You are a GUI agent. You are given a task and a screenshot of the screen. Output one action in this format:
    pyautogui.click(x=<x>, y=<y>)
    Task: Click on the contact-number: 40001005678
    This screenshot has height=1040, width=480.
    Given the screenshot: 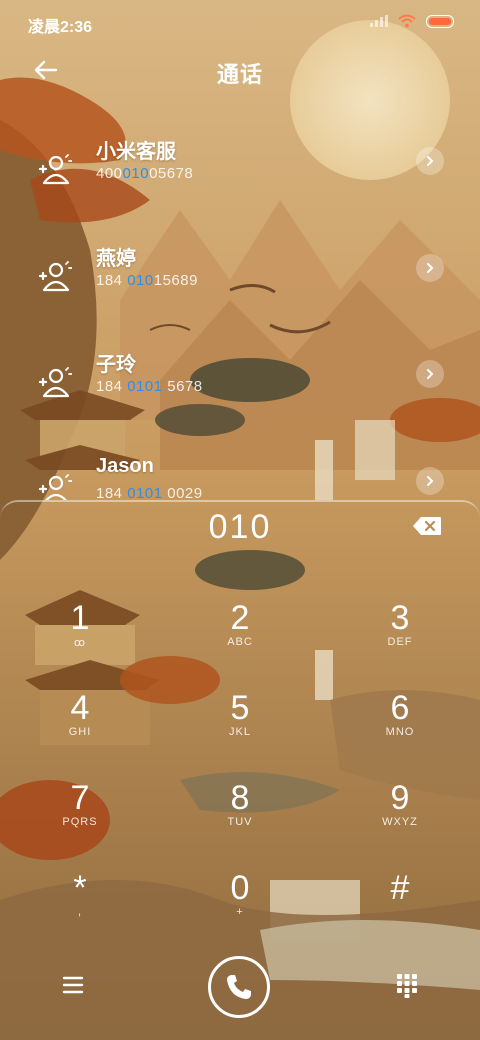 What is the action you would take?
    pyautogui.click(x=145, y=173)
    